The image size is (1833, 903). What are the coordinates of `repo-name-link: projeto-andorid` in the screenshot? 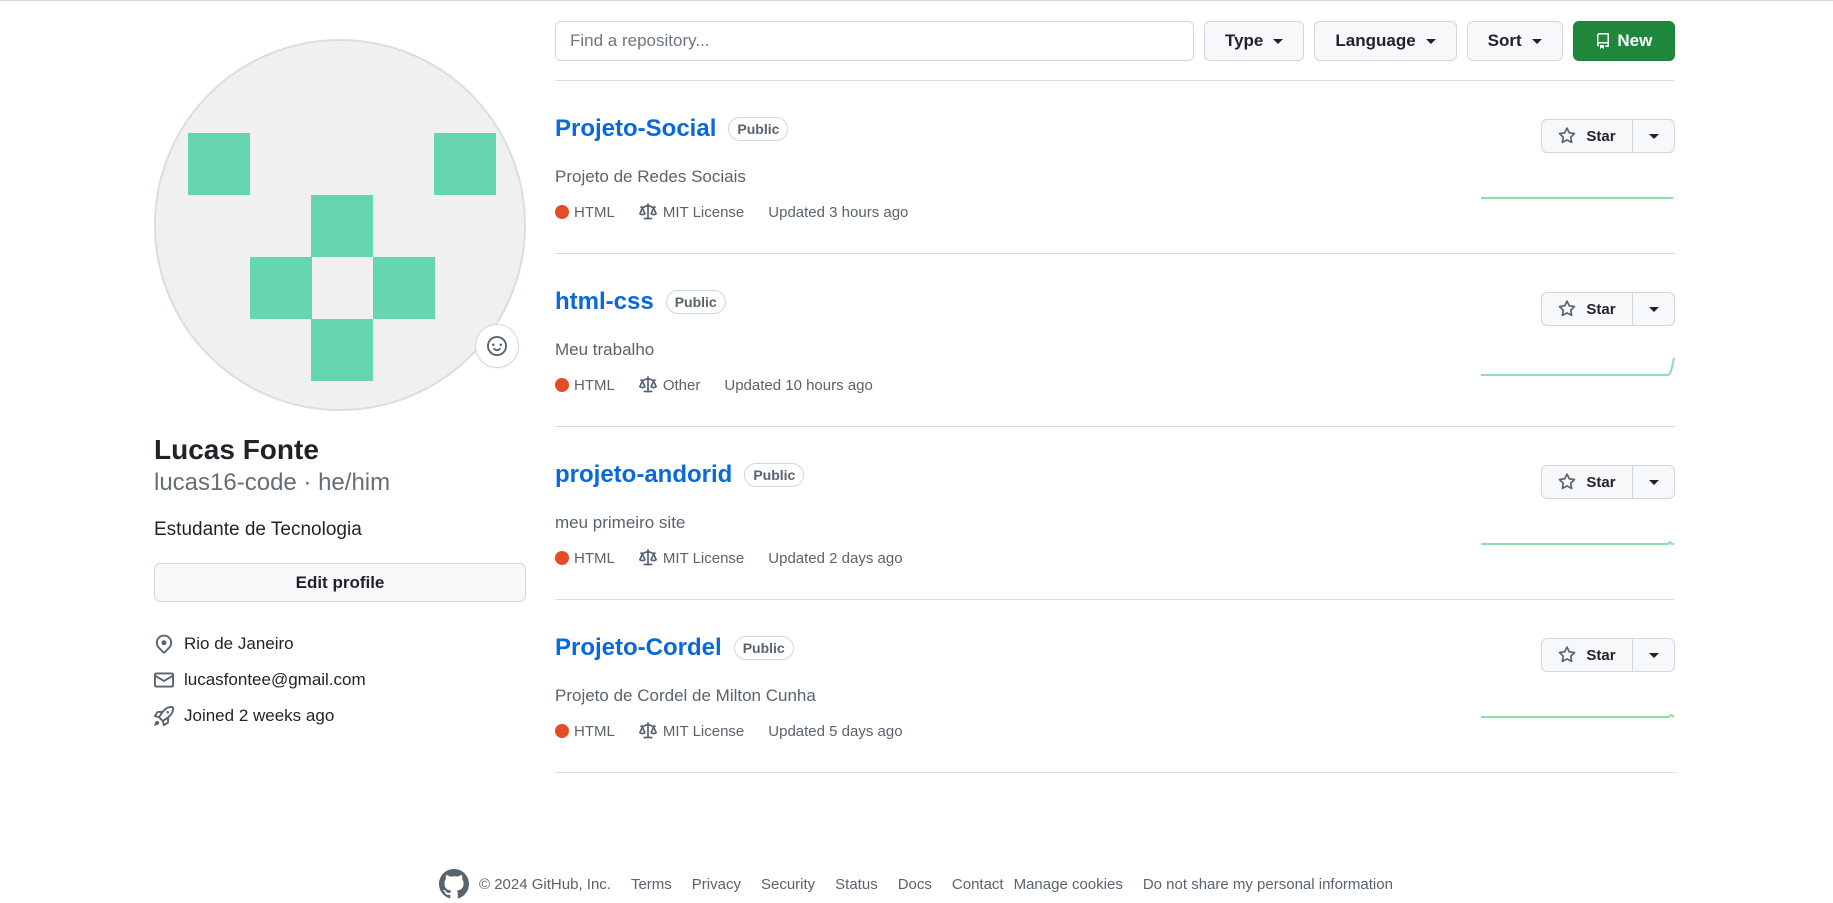 It's located at (643, 475).